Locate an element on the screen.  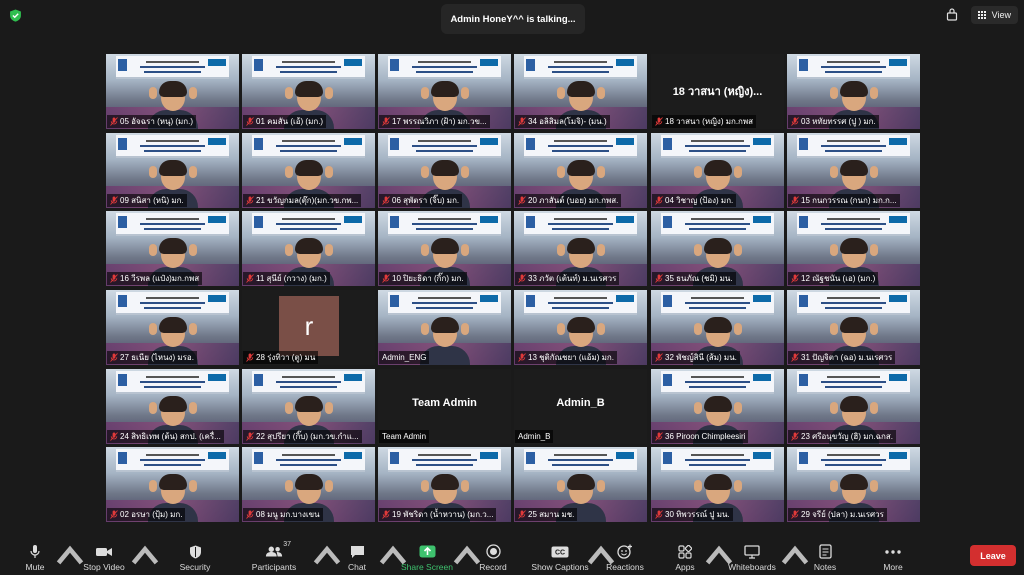
participant-name: 10 ปิยะธิดา (กิ๊ก) มก. is located at coordinates (428, 278).